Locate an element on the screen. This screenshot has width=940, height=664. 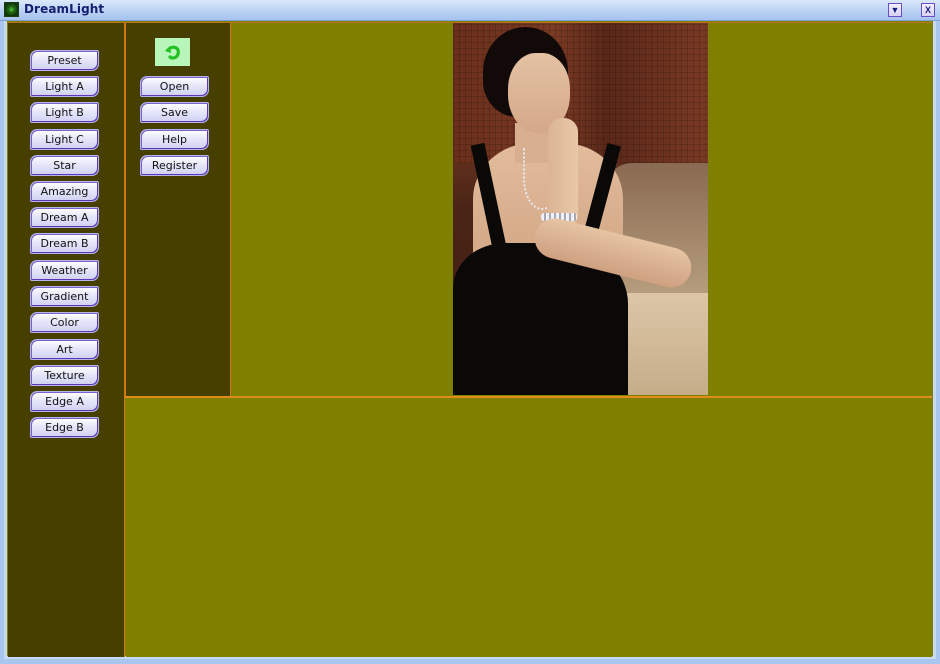
save-button: Save is located at coordinates (174, 112).